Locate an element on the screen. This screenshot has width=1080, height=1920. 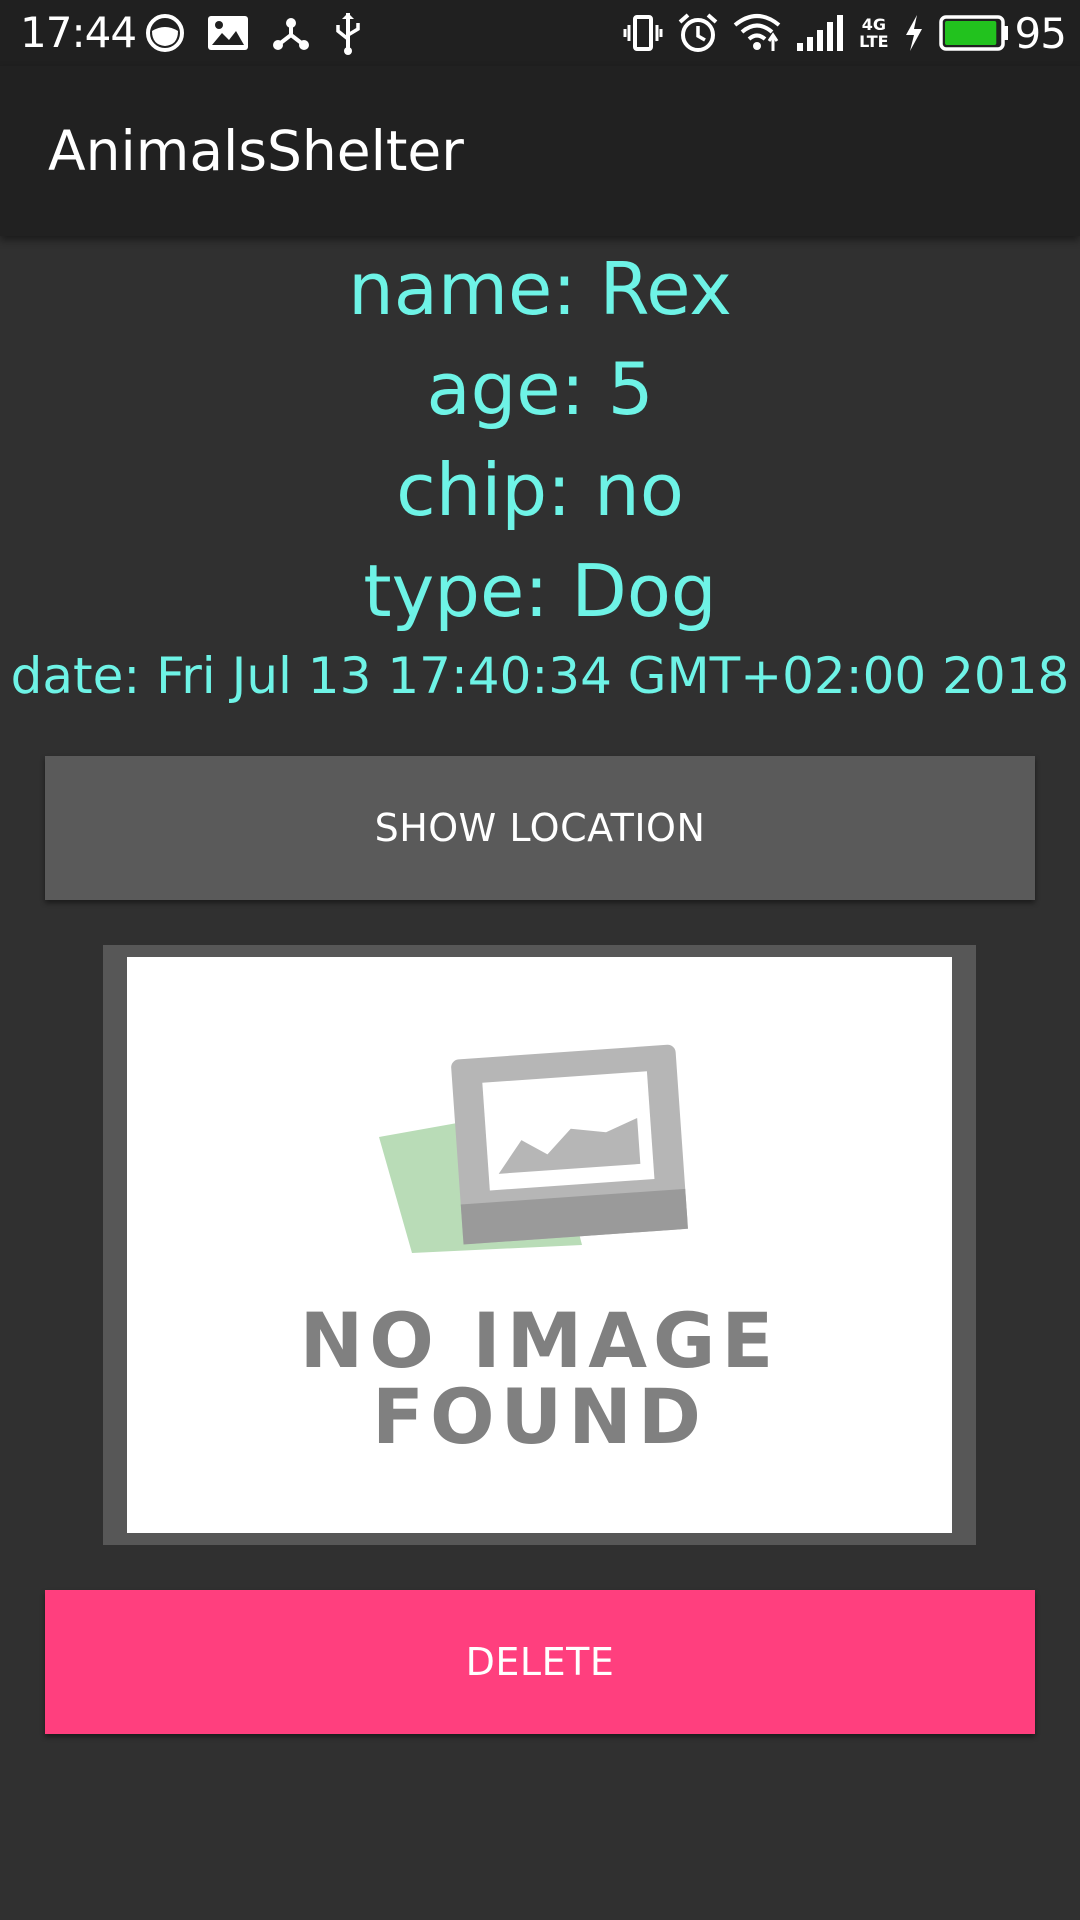
lte-icon: 4G LTE is located at coordinates (873, 33).